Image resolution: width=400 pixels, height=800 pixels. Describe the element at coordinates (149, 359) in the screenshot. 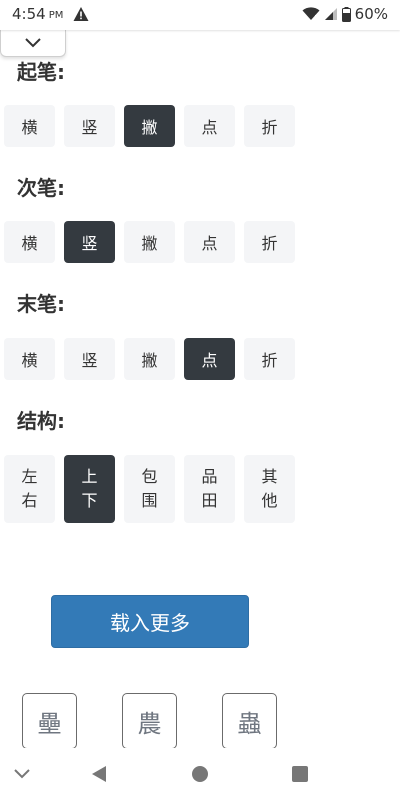

I see `end-stroke-option: 撇` at that location.